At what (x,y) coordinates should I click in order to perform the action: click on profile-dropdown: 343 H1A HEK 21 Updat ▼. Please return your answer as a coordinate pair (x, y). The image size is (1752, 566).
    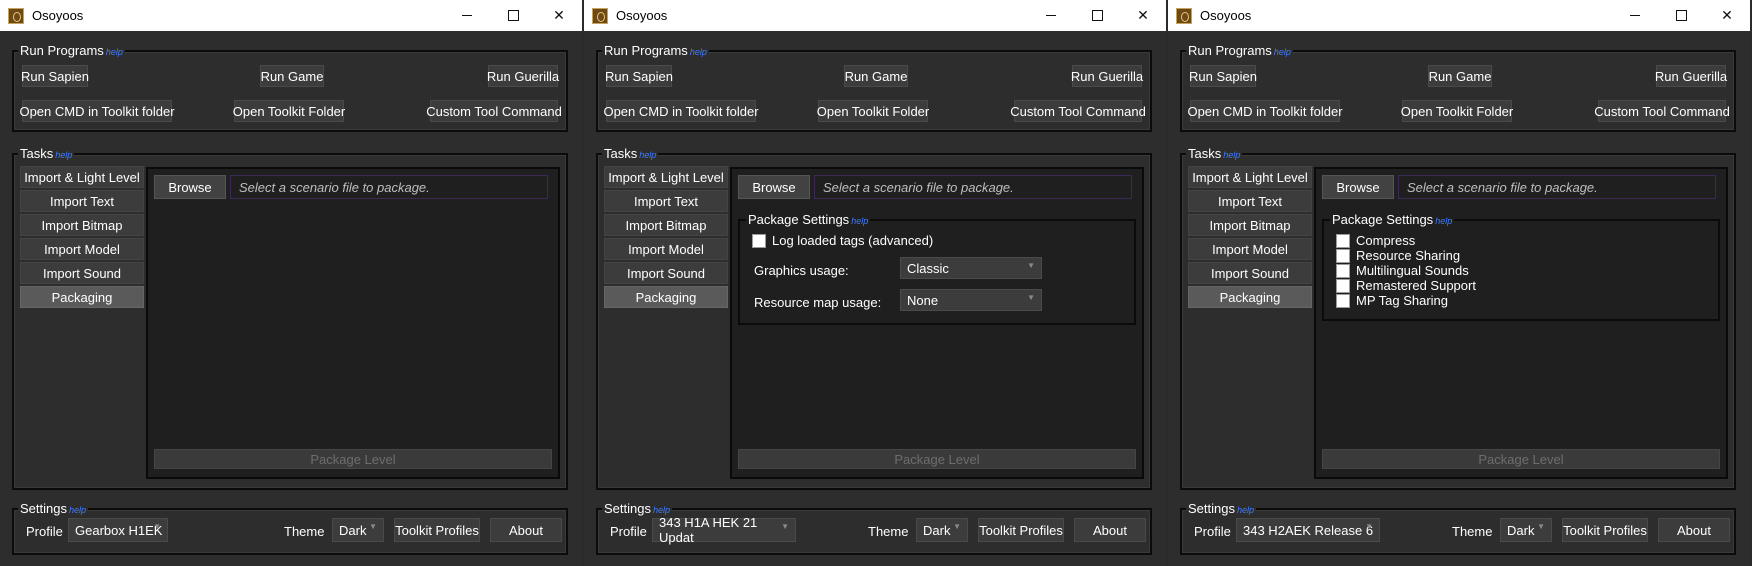
    Looking at the image, I should click on (724, 530).